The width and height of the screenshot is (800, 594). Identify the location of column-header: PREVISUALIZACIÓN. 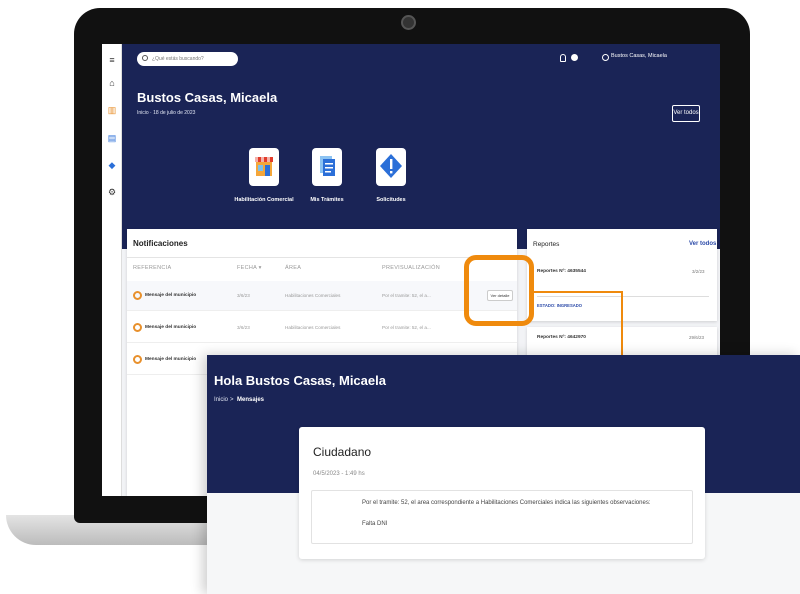
(411, 268).